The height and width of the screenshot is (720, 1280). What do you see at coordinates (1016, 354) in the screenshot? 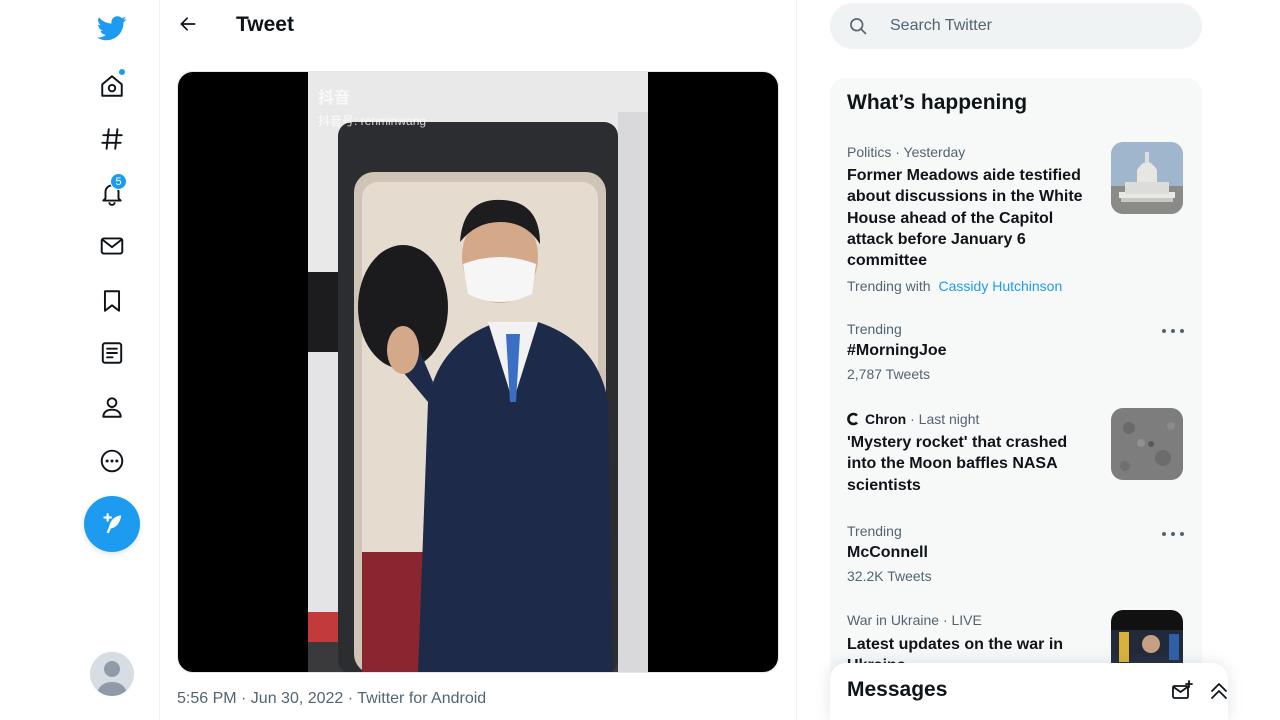
I see `trend-item: Trending #MorningJoe 2,787 Tweets` at bounding box center [1016, 354].